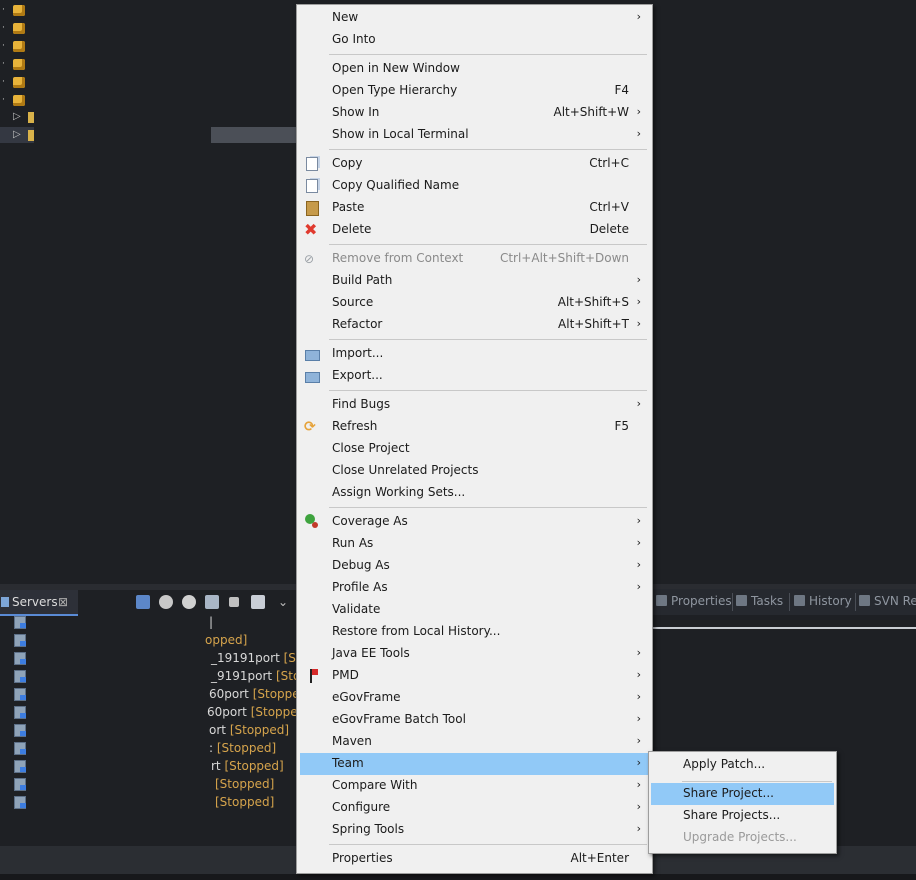  I want to click on menu-item-label: Refresh, so click(355, 426).